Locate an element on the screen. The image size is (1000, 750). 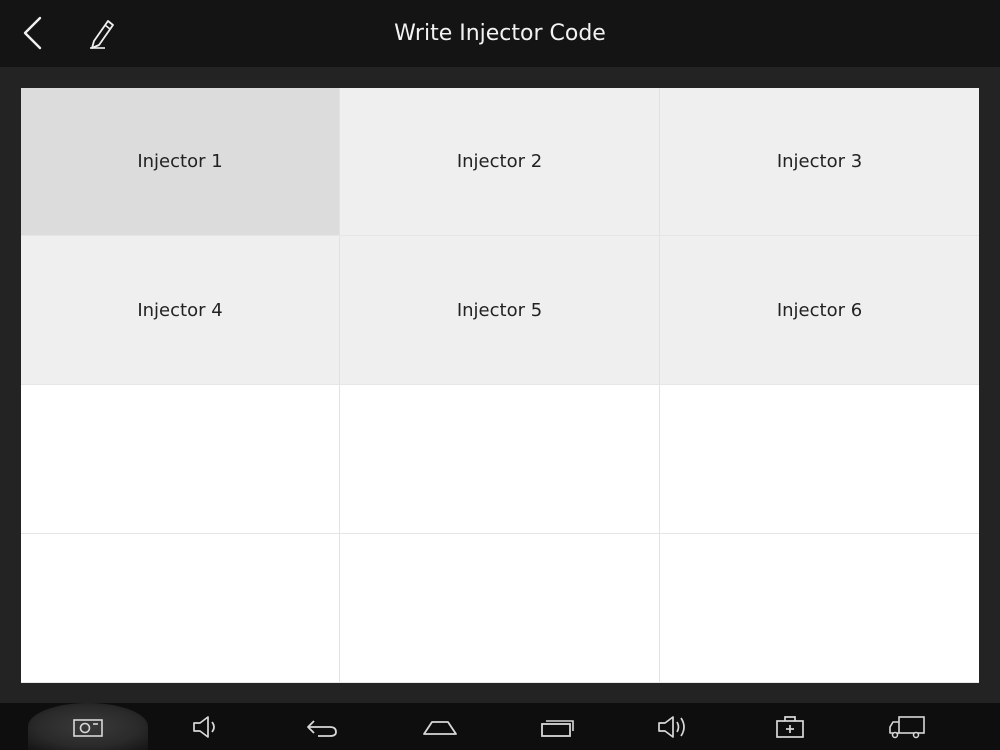
injector-3-button: Injector 3 is located at coordinates (819, 162).